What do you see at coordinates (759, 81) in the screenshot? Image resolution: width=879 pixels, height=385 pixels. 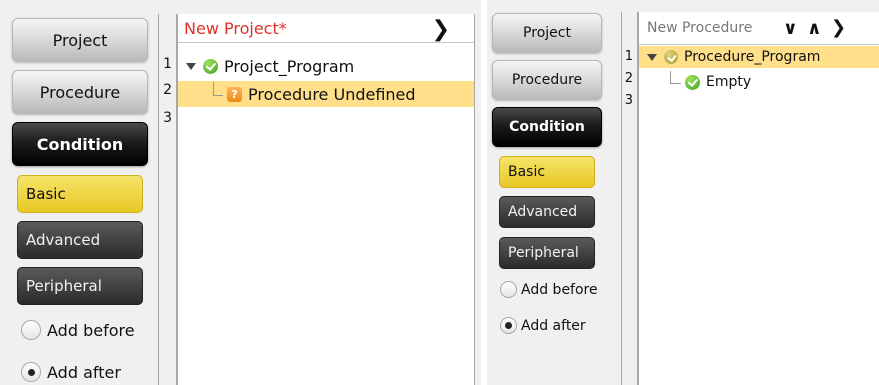 I see `tree-row-empty: Empty` at bounding box center [759, 81].